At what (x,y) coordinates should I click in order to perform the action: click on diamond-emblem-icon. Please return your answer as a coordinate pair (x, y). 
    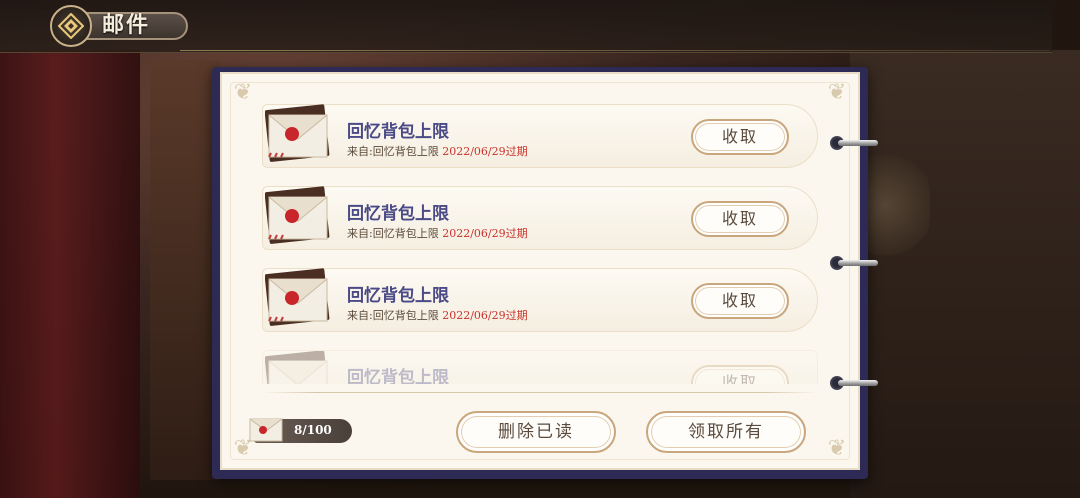
    Looking at the image, I should click on (71, 26).